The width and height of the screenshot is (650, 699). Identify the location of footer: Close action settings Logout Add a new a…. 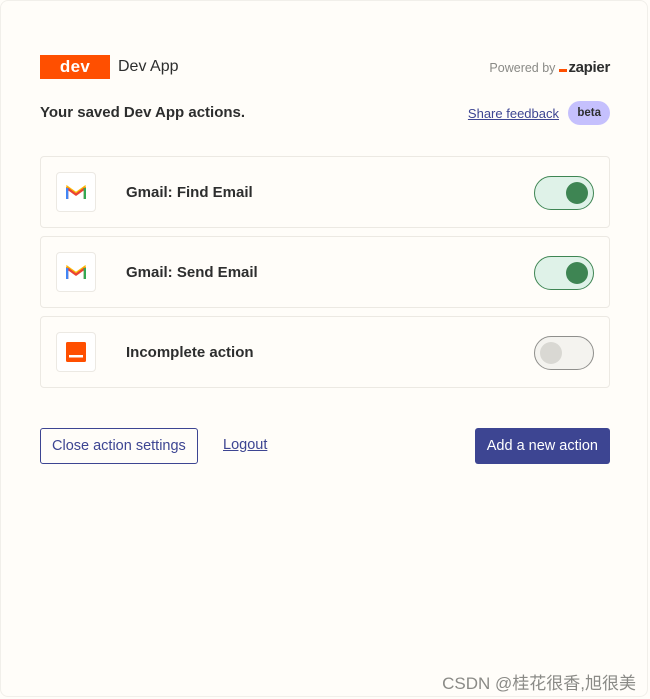
(325, 446).